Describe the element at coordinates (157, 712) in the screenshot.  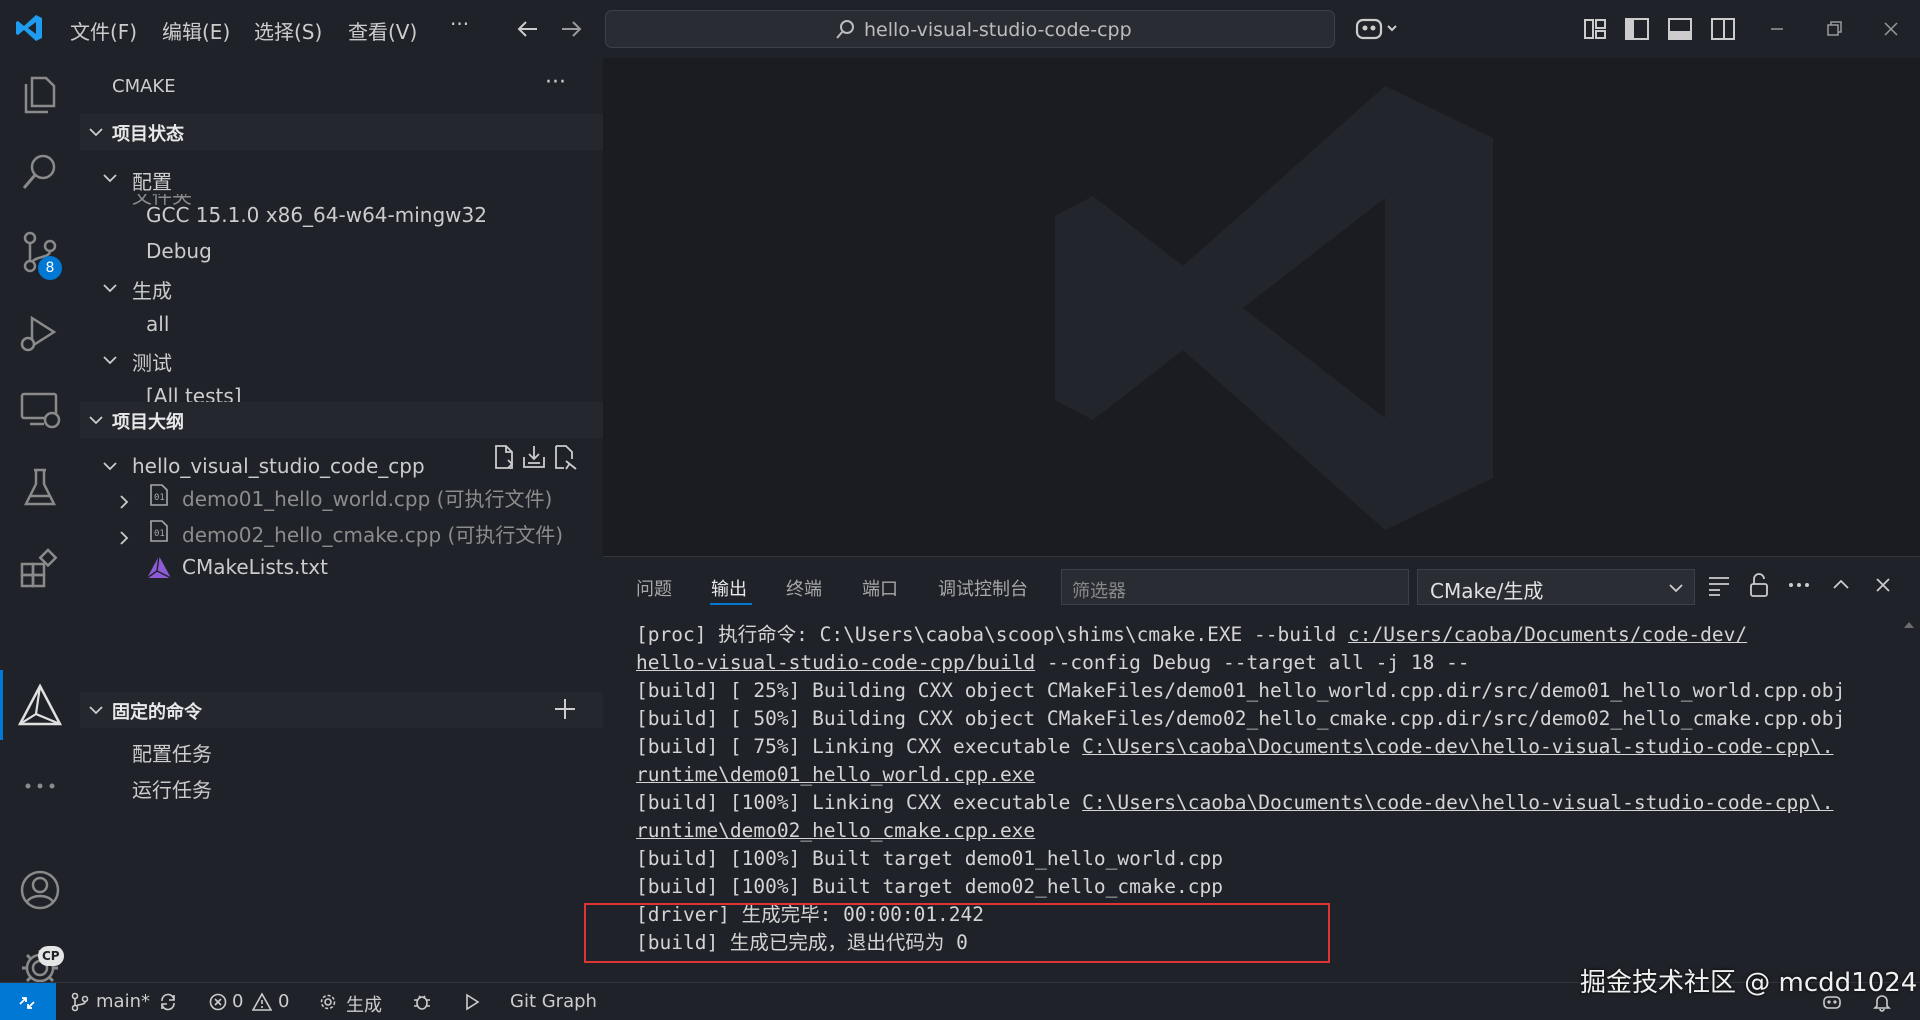
I see `section-header-label: 固定的命令` at that location.